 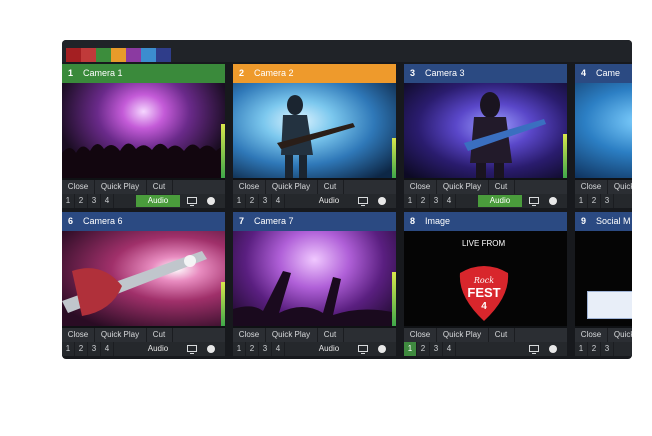 What do you see at coordinates (118, 55) in the screenshot?
I see `color-swatch-orange` at bounding box center [118, 55].